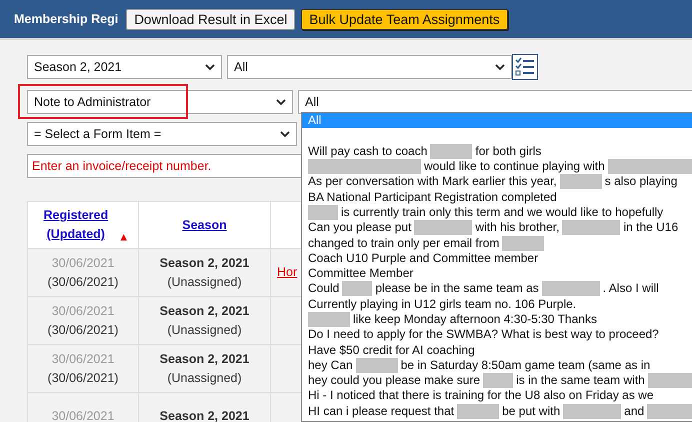 This screenshot has height=422, width=692. I want to click on dropdown-option: BA National Participant Registration completed, so click(497, 197).